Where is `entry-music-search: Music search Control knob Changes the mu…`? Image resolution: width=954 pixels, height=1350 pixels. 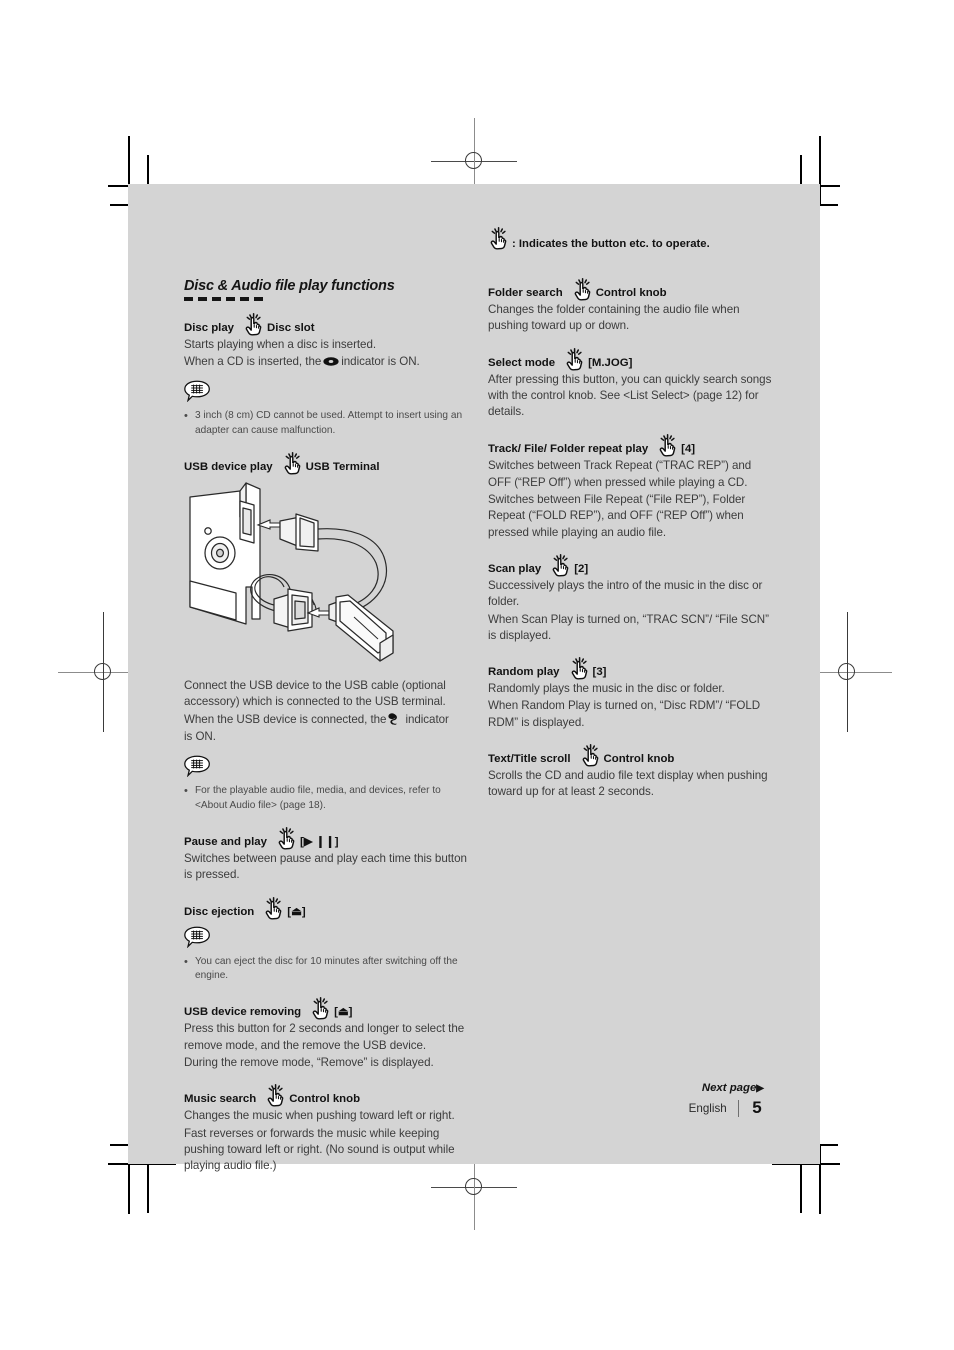 entry-music-search: Music search Control knob Changes the mu… is located at coordinates (326, 1129).